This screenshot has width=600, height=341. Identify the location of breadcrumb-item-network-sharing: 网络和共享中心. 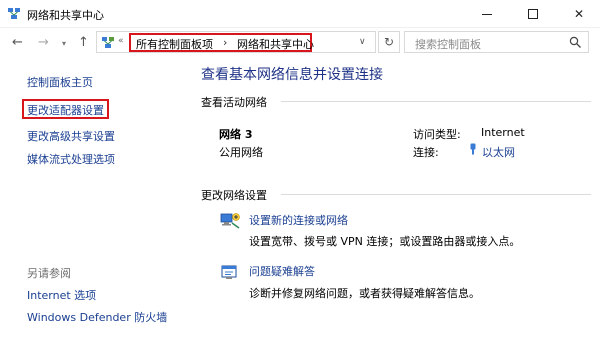
(275, 44).